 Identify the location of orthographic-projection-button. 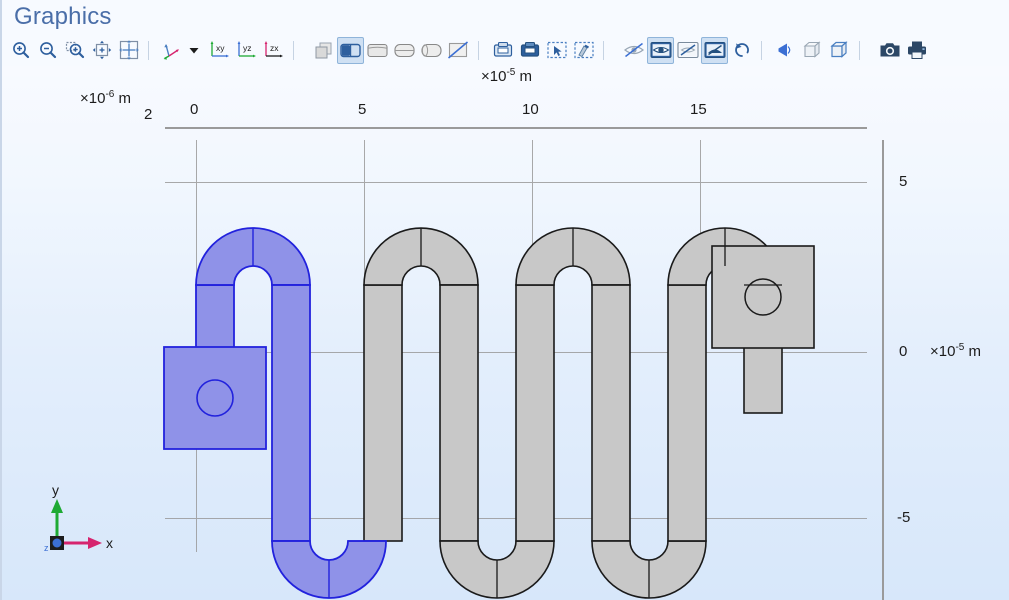
(785, 50).